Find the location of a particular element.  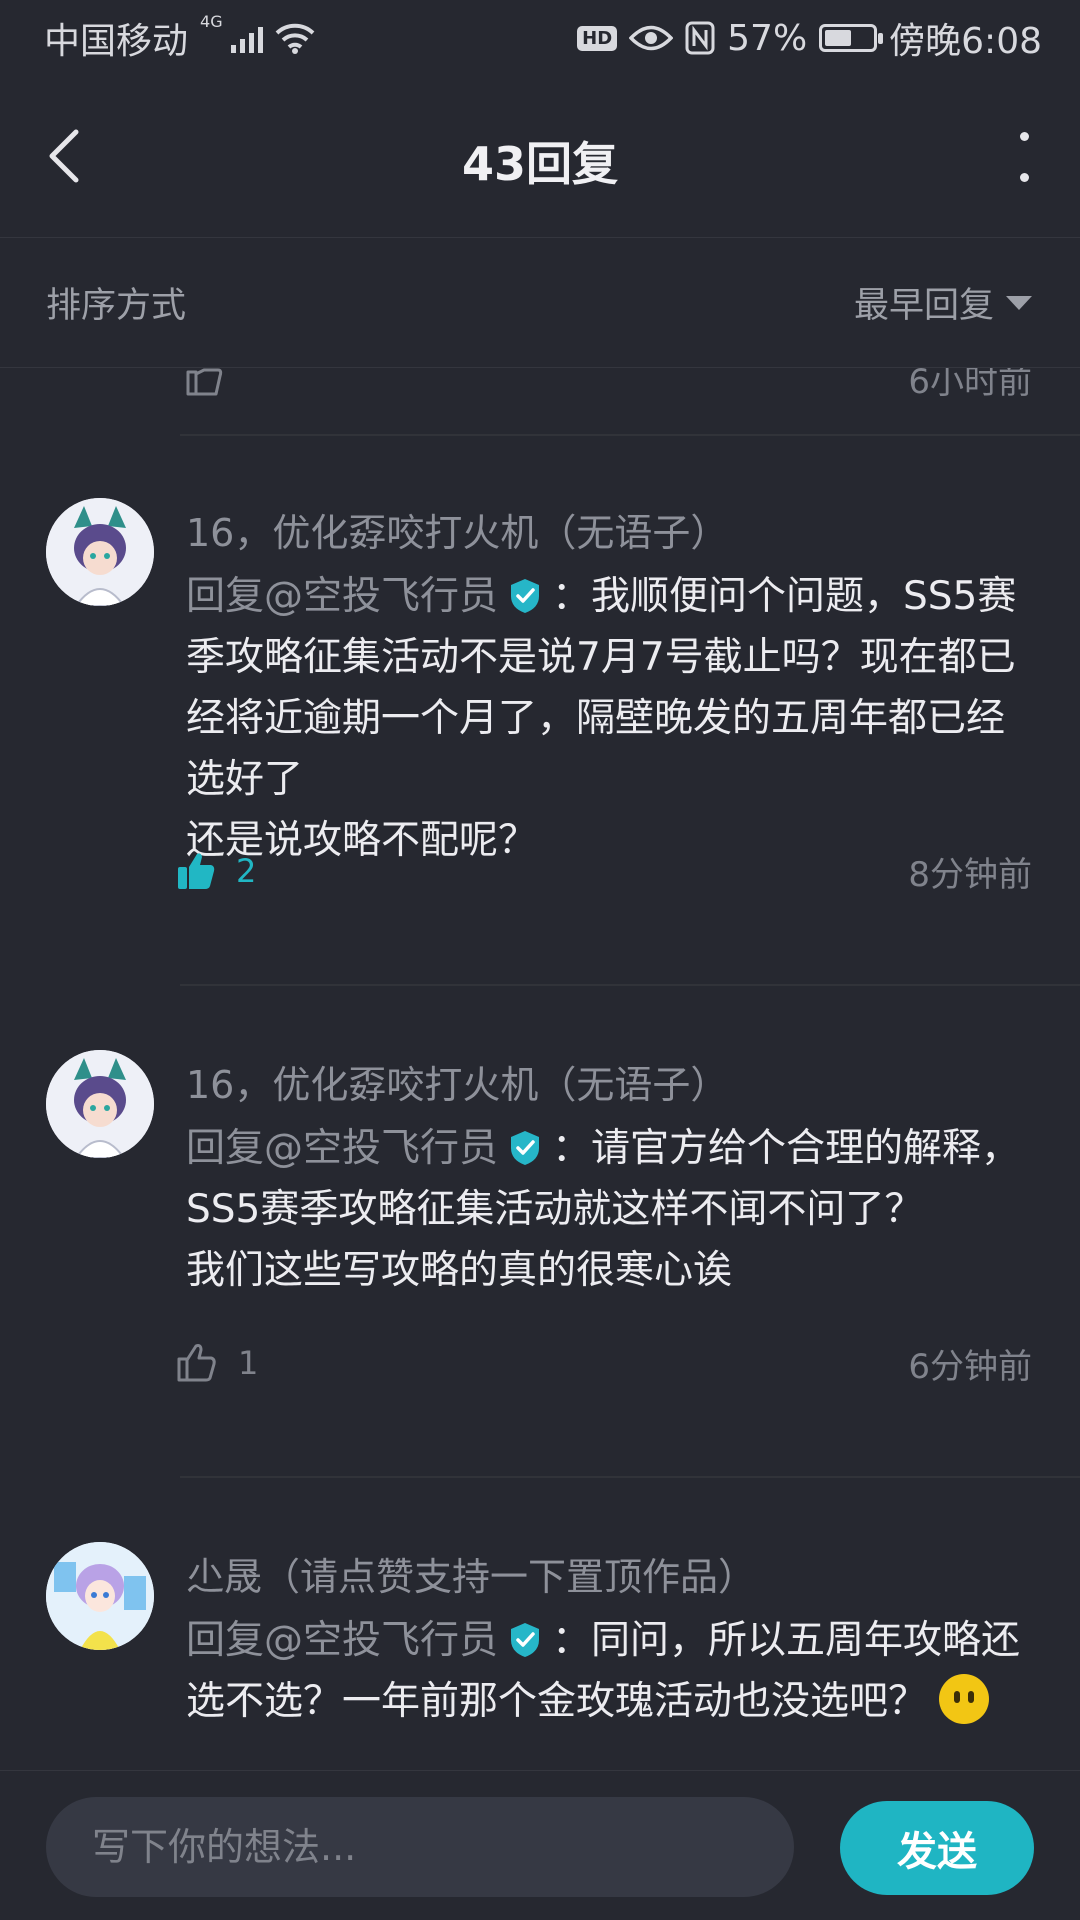

sort-bar: 排序方式 最早回复 is located at coordinates (540, 303).